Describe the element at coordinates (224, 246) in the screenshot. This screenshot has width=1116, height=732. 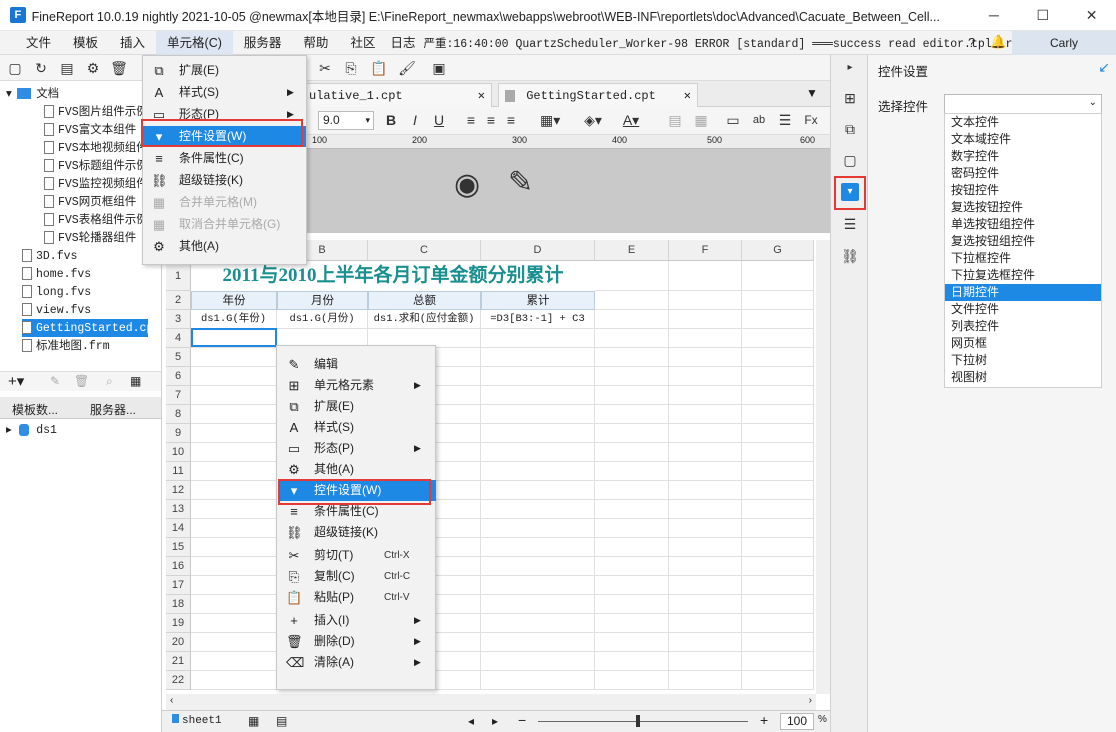
I see `cell-menu-item: ⚙ 其他(A)` at that location.